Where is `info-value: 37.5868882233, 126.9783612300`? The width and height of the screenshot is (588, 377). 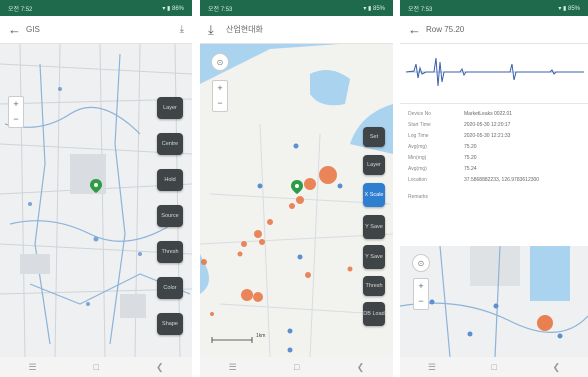 info-value: 37.5868882233, 126.9783612300 is located at coordinates (502, 179).